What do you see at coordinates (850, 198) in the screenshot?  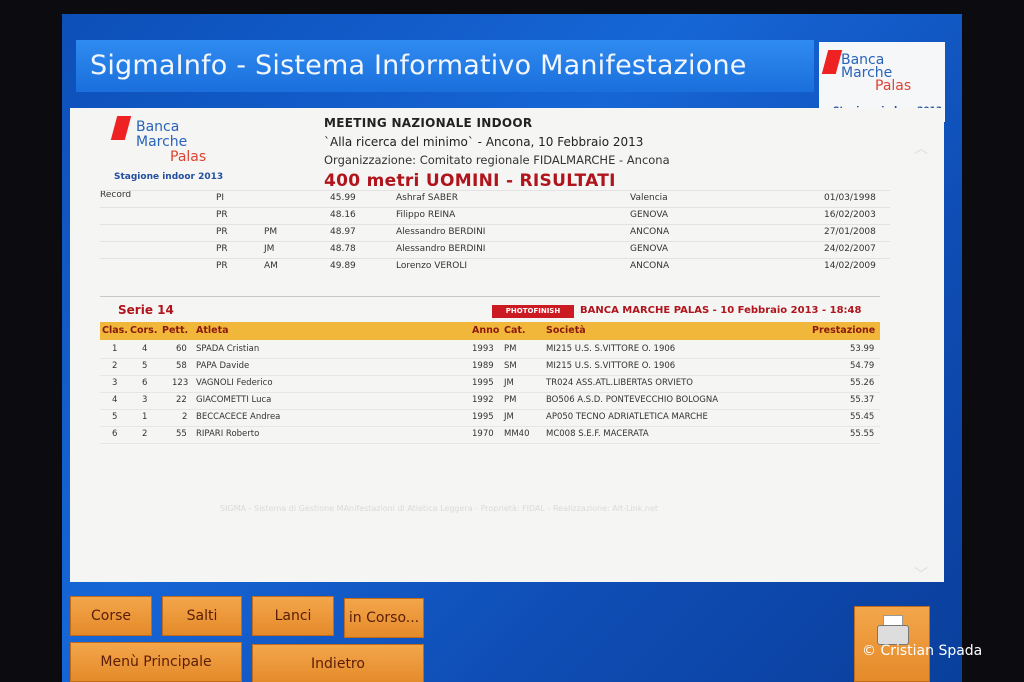 I see `record-date: 01/03/1998` at bounding box center [850, 198].